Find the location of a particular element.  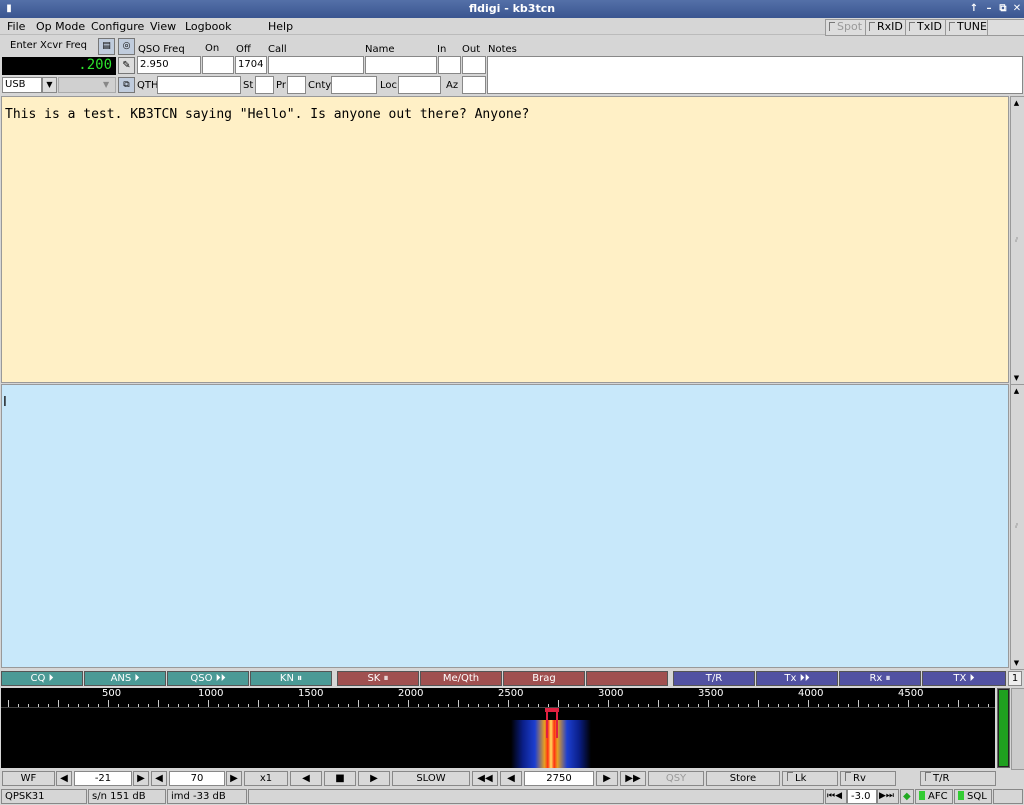

macro-brag-button: Brag is located at coordinates (544, 678).